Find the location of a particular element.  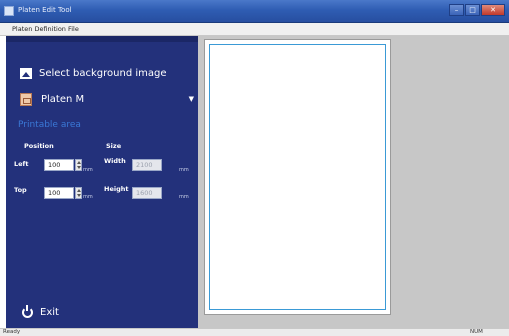

printable-area-heading: Printable area is located at coordinates (49, 125).